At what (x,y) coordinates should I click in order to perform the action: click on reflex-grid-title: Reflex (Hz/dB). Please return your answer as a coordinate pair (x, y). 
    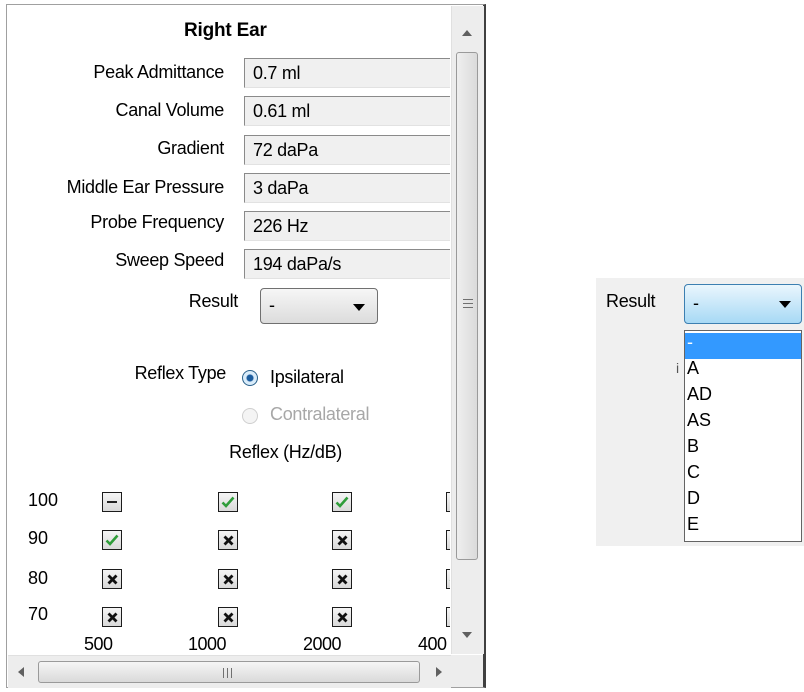
    Looking at the image, I should click on (285, 452).